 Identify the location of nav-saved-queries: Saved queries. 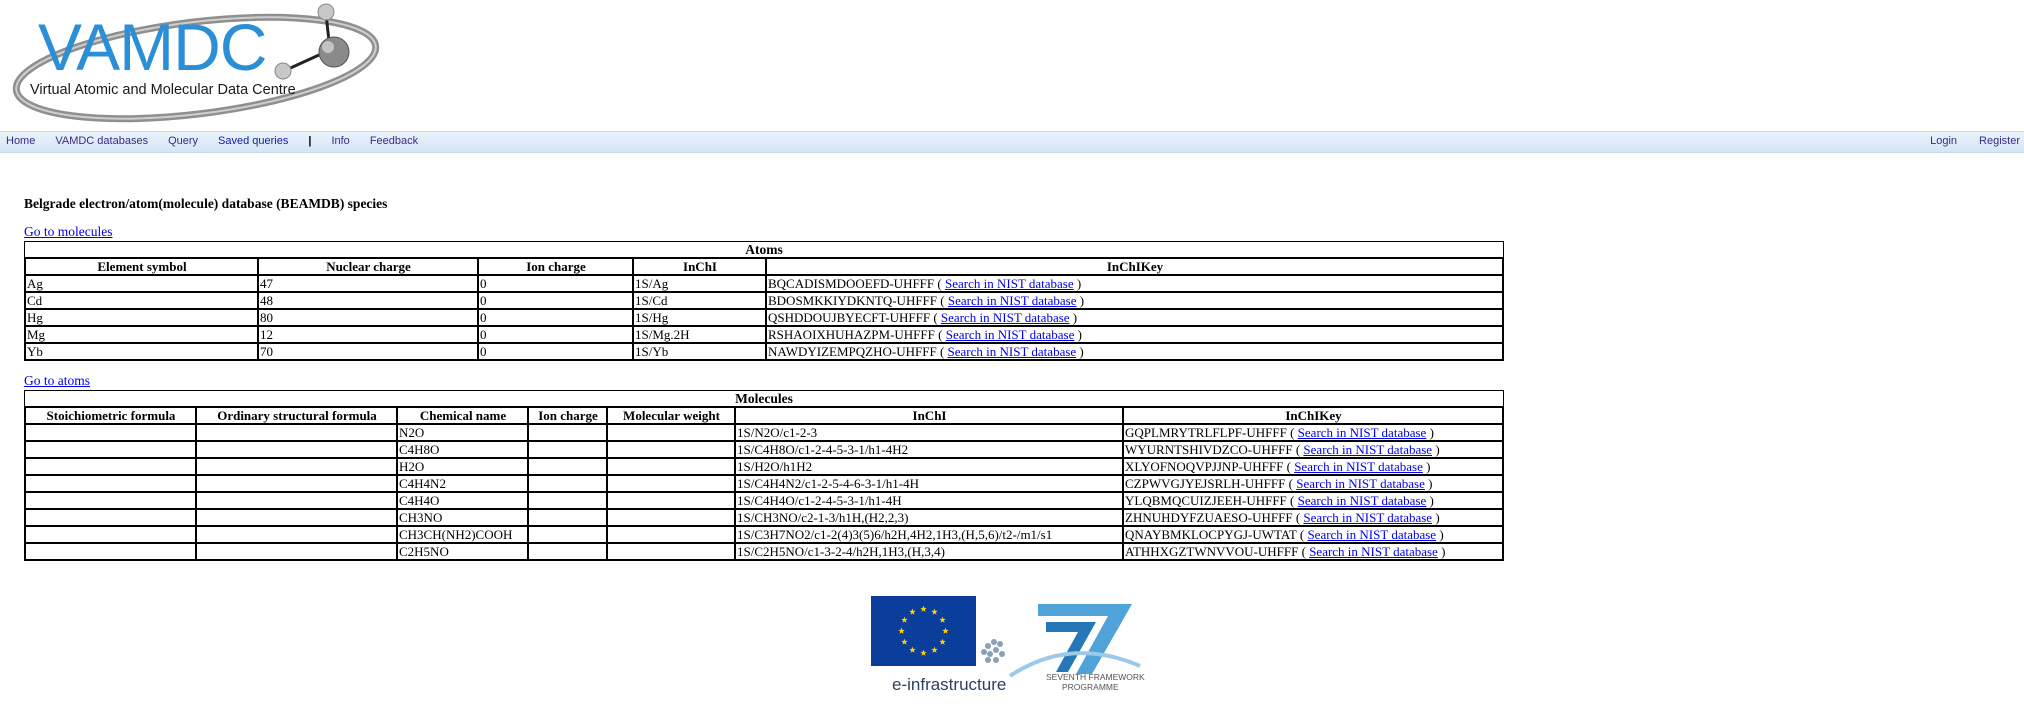
(253, 141).